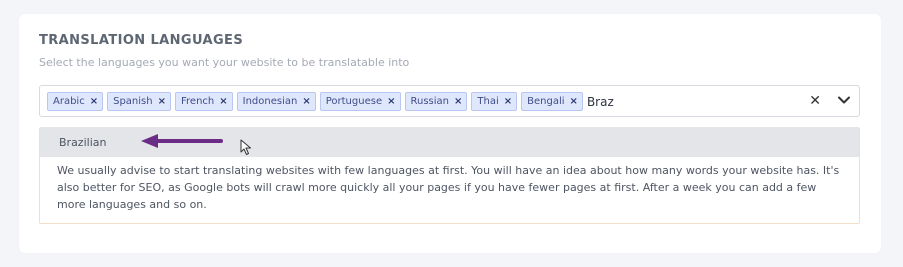 The height and width of the screenshot is (267, 903). I want to click on mouse-cursor-icon, so click(245, 147).